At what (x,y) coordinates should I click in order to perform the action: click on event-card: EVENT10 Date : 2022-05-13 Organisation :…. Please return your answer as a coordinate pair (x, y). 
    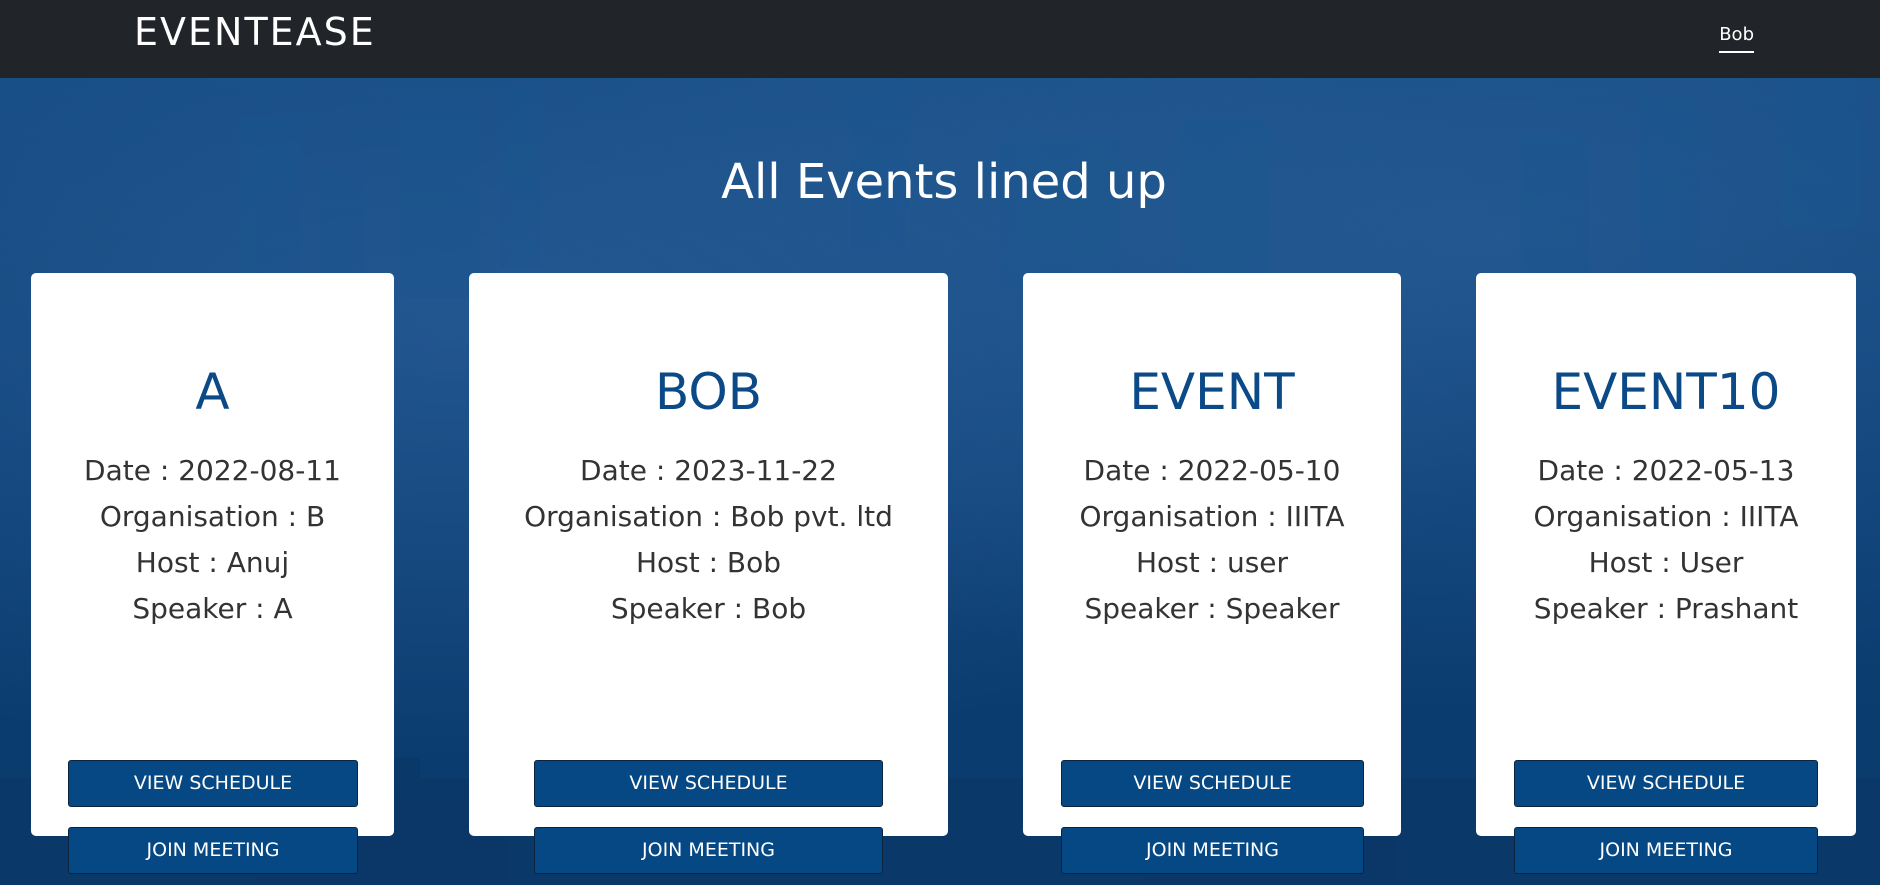
    Looking at the image, I should click on (1666, 573).